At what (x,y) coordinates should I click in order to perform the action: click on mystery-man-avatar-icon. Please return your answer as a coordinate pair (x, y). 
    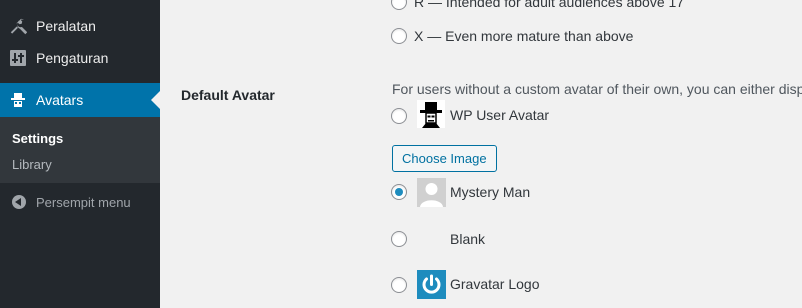
    Looking at the image, I should click on (431, 192).